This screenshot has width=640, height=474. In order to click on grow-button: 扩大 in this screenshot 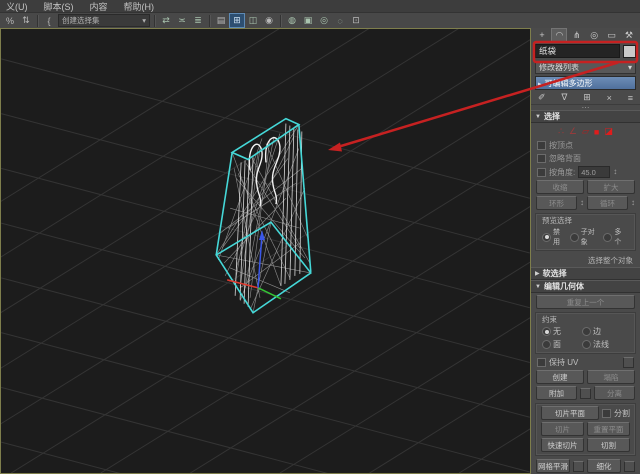, I will do `click(611, 187)`.